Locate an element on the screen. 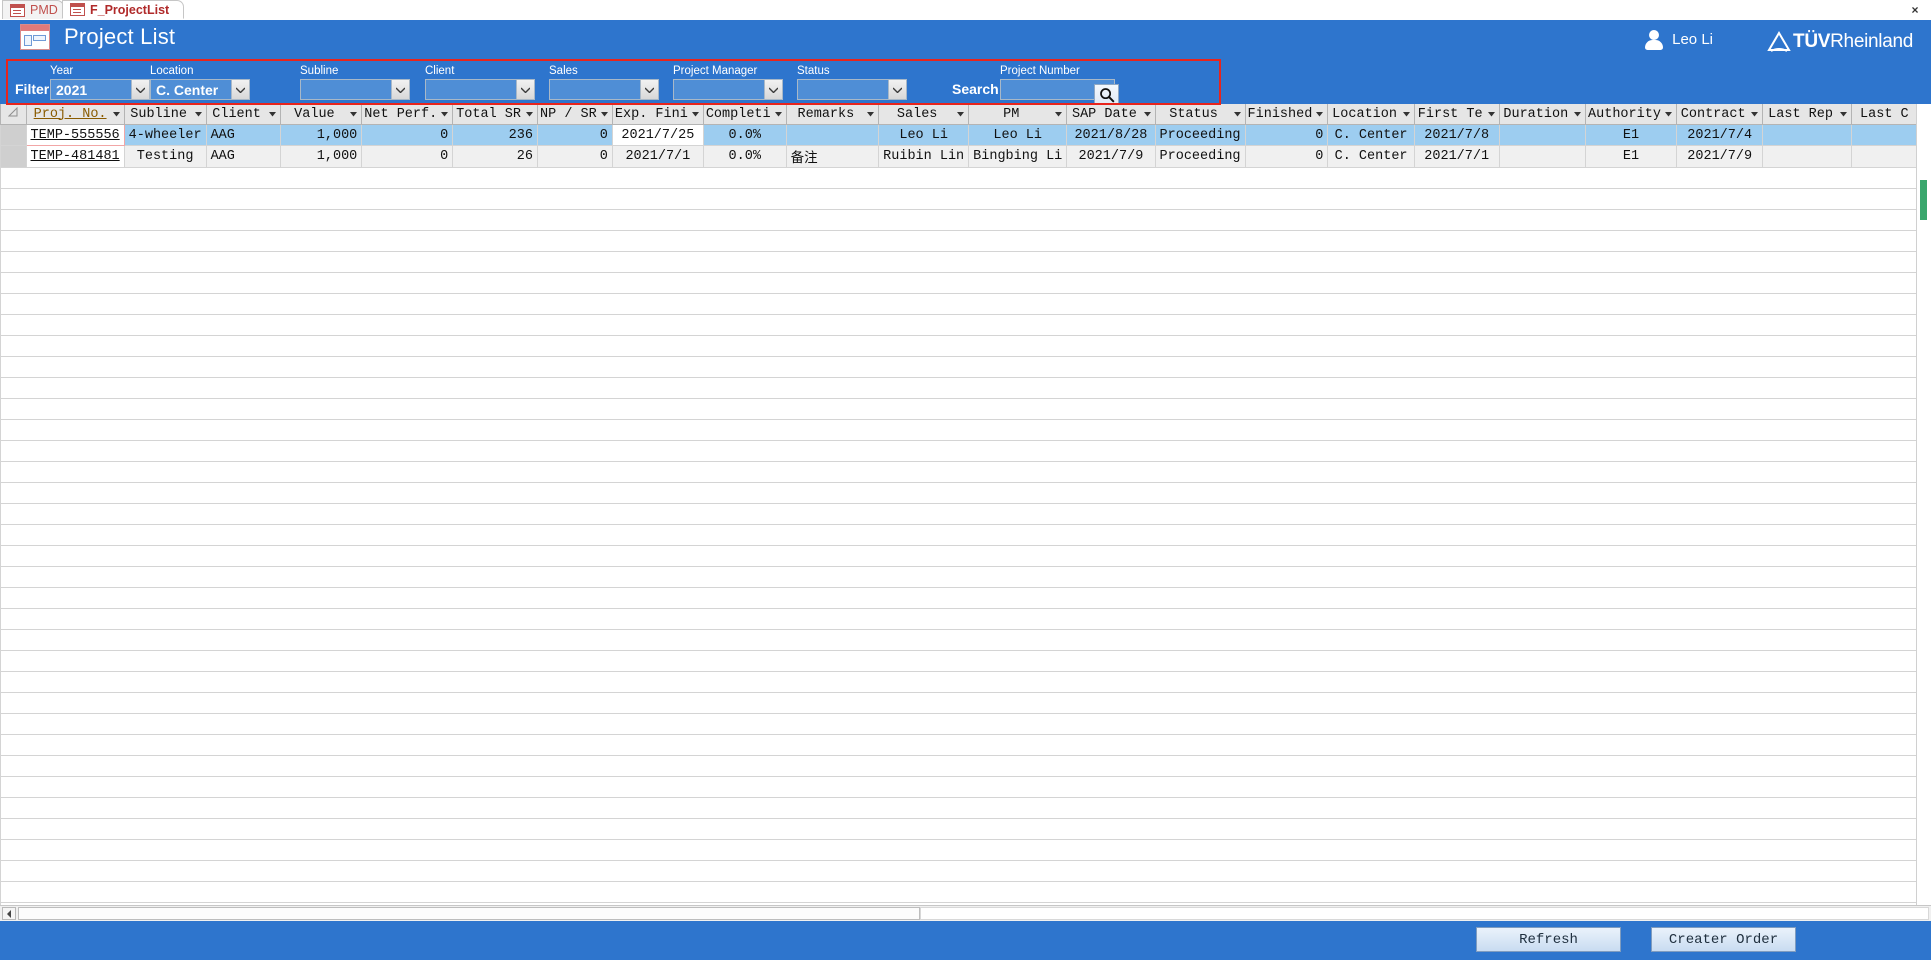 The image size is (1931, 960). column-header-value: Value is located at coordinates (321, 114).